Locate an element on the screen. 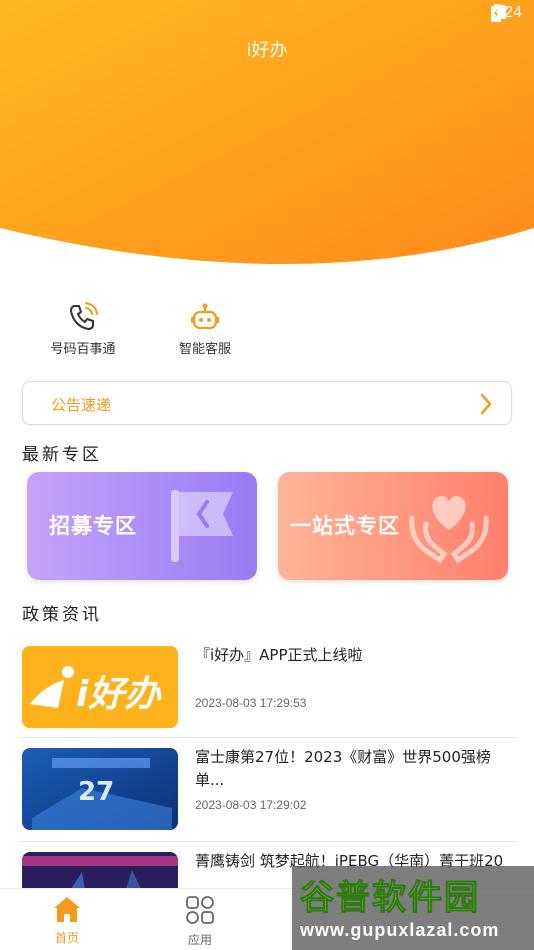 This screenshot has height=950, width=534. zone-card-onestop: 一站式专区 is located at coordinates (393, 526).